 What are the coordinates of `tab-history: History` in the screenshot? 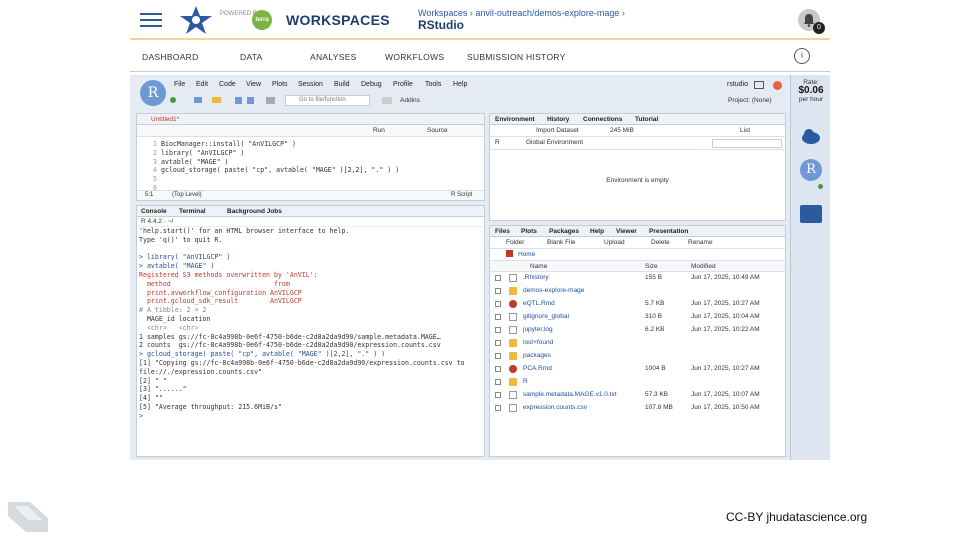 It's located at (558, 119).